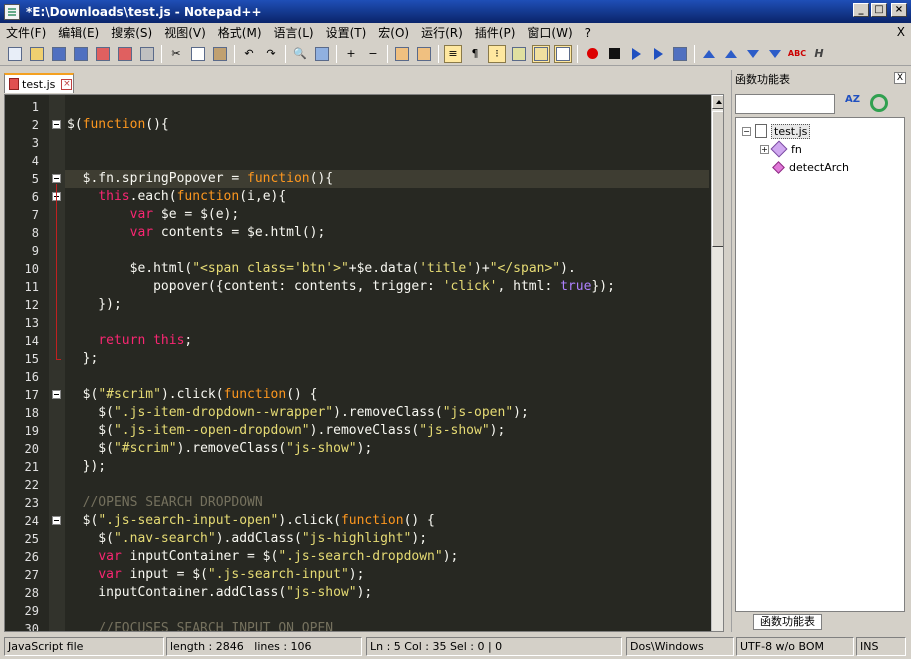  What do you see at coordinates (402, 54) in the screenshot?
I see `sync-vertical-icon` at bounding box center [402, 54].